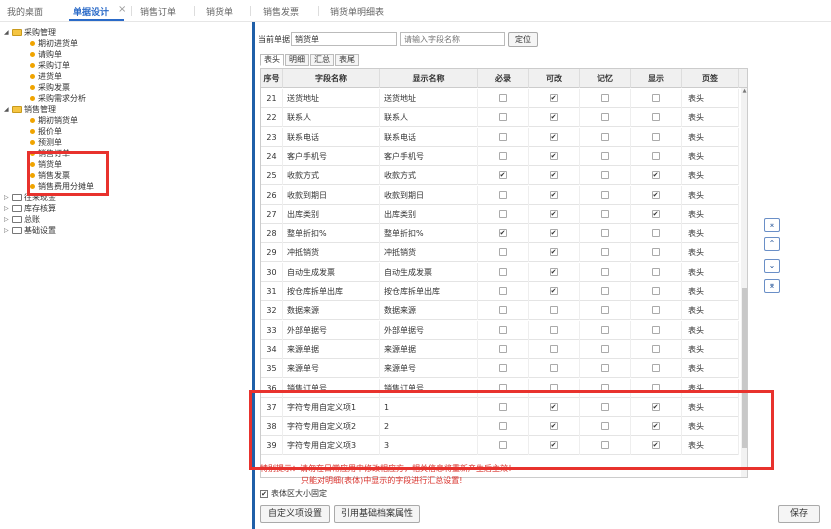 The height and width of the screenshot is (529, 831). Describe the element at coordinates (54, 43) in the screenshot. I see `tree-item-purchase-0: 期初进货单` at that location.